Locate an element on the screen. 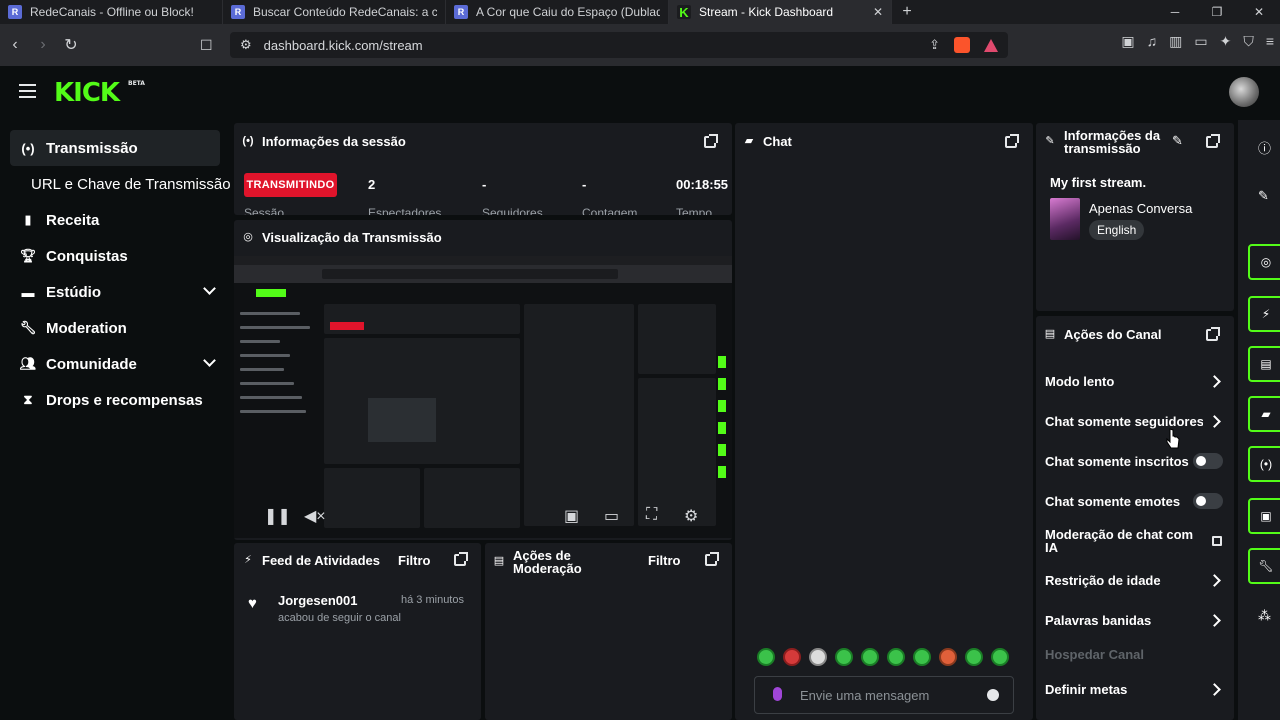 This screenshot has height=720, width=1280. rail-broadcast-icon: (•) is located at coordinates (1264, 464).